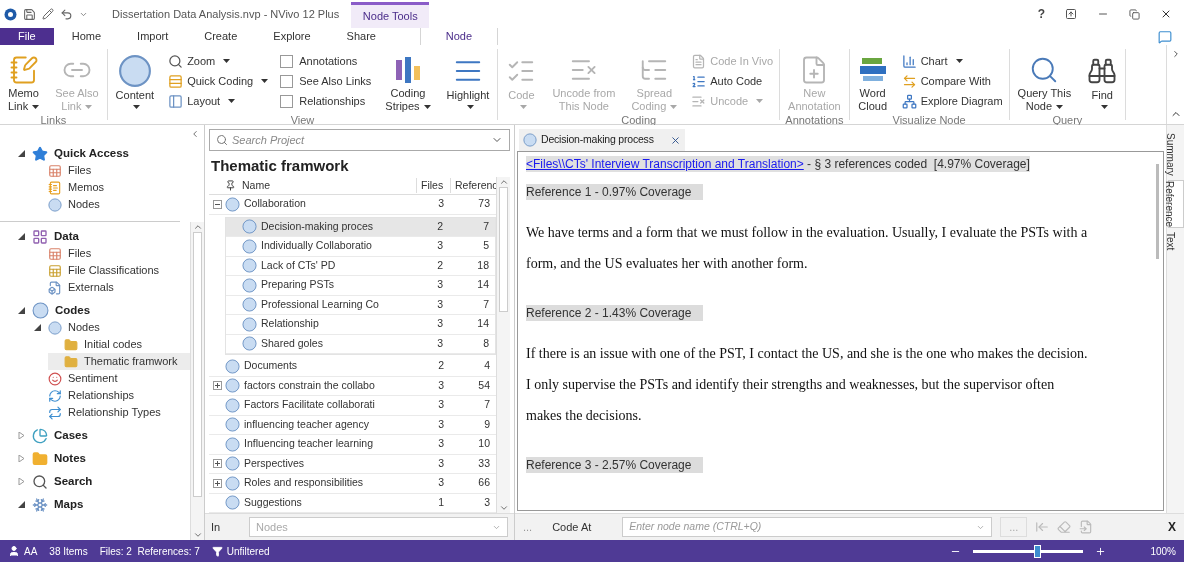 This screenshot has height=562, width=1184. I want to click on table-row: Individually Collaboratio 3 5, so click(360, 247).